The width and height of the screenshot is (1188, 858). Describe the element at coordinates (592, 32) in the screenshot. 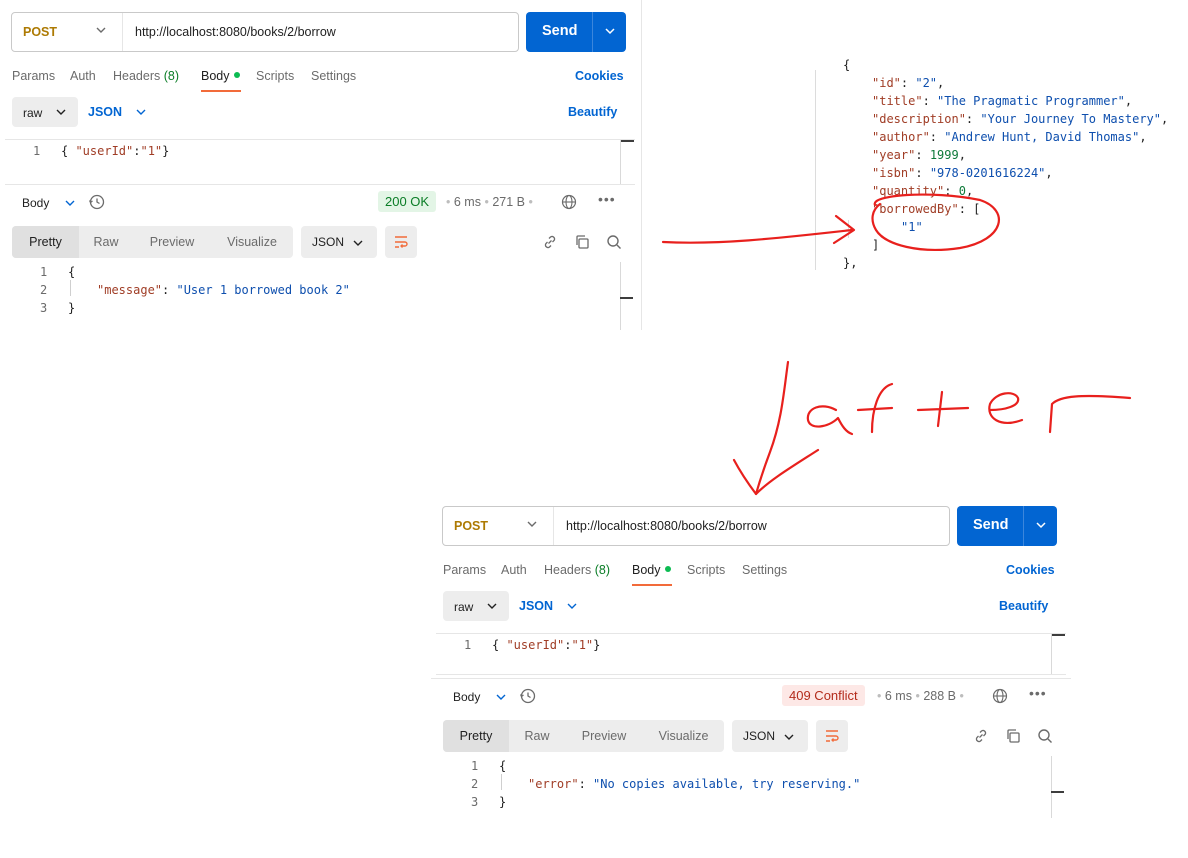

I see `send-divider` at that location.